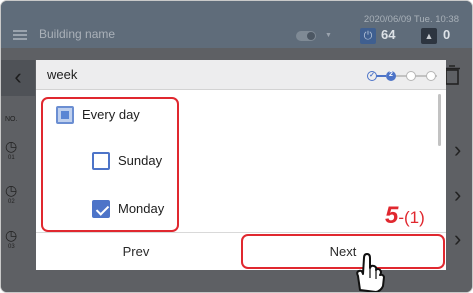 The image size is (473, 293). What do you see at coordinates (14, 241) in the screenshot?
I see `clock-icon: ◷ 03` at bounding box center [14, 241].